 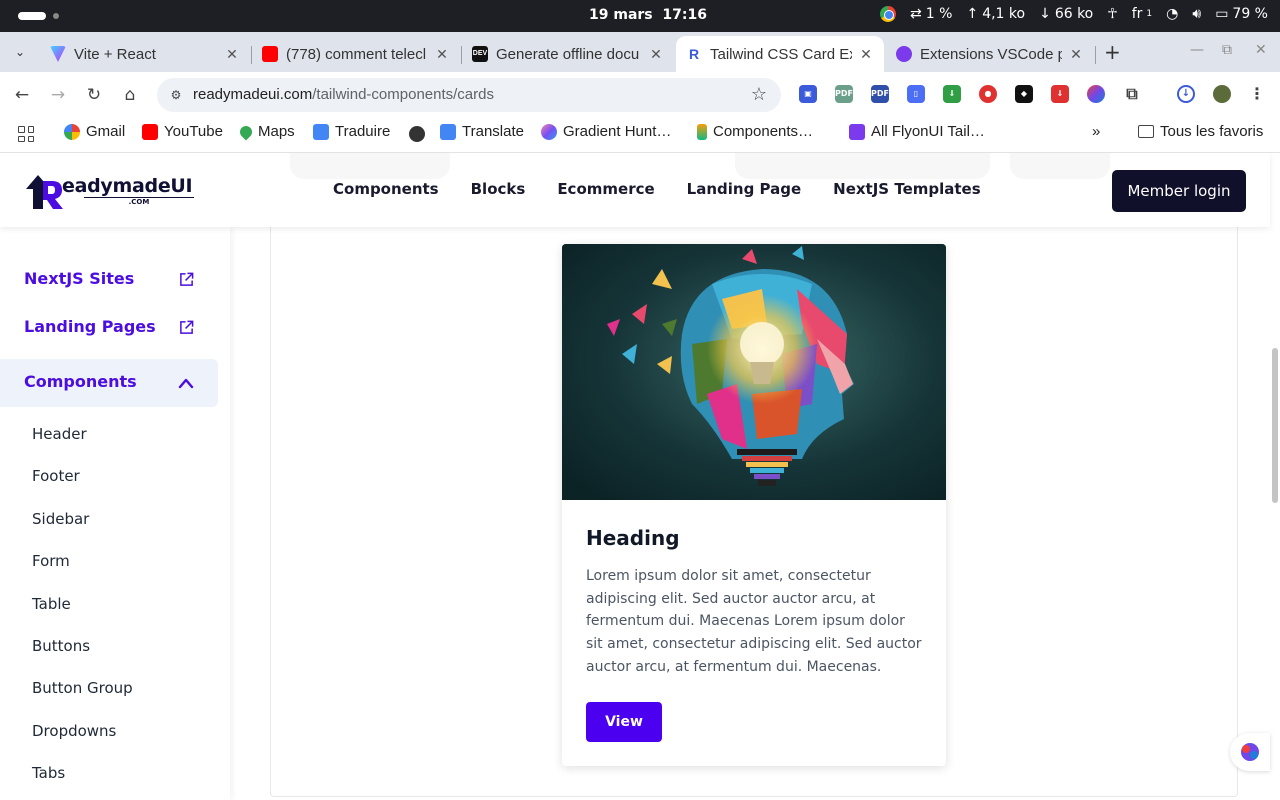 I want to click on avatar, so click(x=1222, y=94).